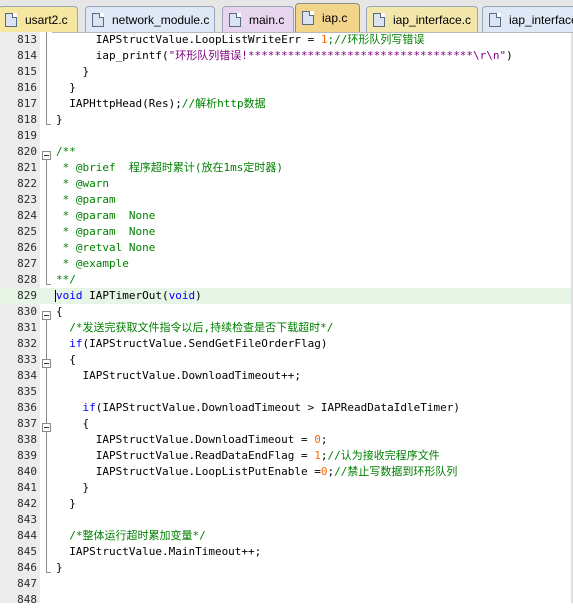  Describe the element at coordinates (159, 551) in the screenshot. I see `code-token-text: IAPStructValue.MainTimeout++;` at that location.